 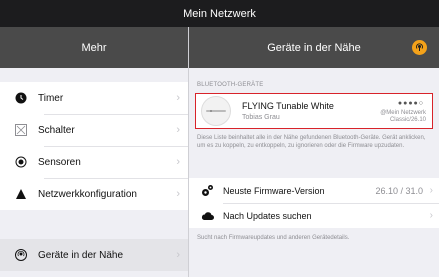 I want to click on sidebar-item-label: Sensoren, so click(x=59, y=162).